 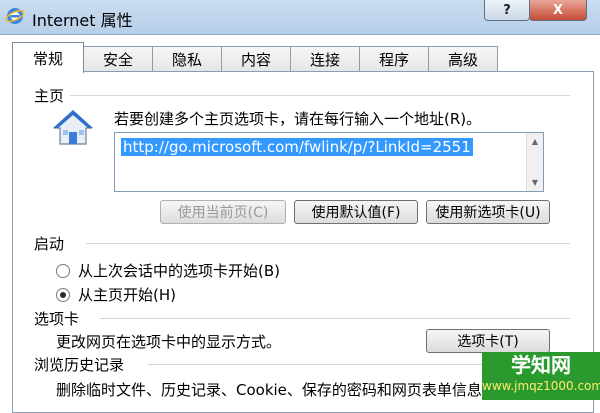 I want to click on watermark-sub: www.jmqz1000.com, so click(x=541, y=386).